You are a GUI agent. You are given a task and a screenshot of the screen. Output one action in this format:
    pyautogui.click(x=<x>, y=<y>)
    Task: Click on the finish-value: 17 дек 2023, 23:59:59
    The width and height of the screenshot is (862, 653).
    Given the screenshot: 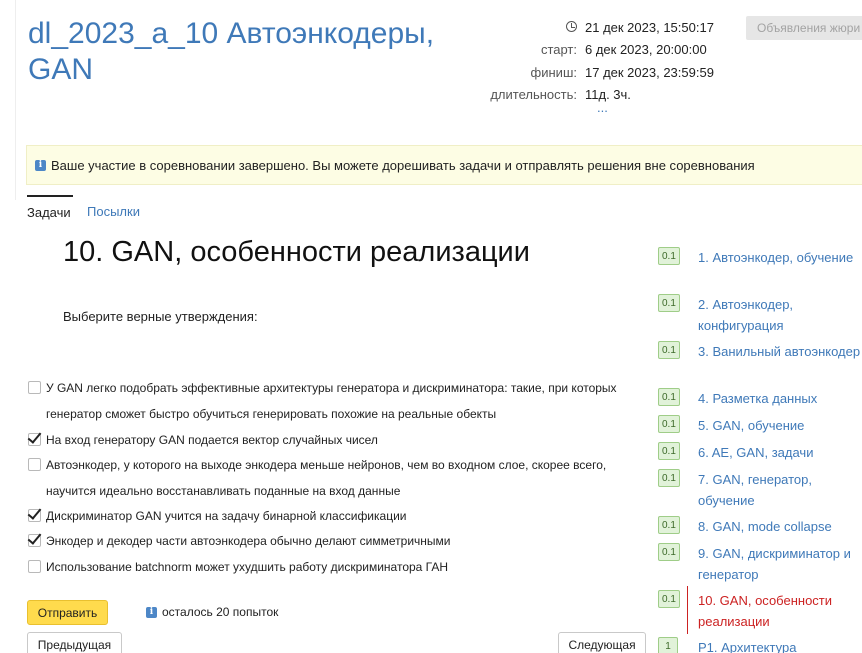 What is the action you would take?
    pyautogui.click(x=649, y=72)
    